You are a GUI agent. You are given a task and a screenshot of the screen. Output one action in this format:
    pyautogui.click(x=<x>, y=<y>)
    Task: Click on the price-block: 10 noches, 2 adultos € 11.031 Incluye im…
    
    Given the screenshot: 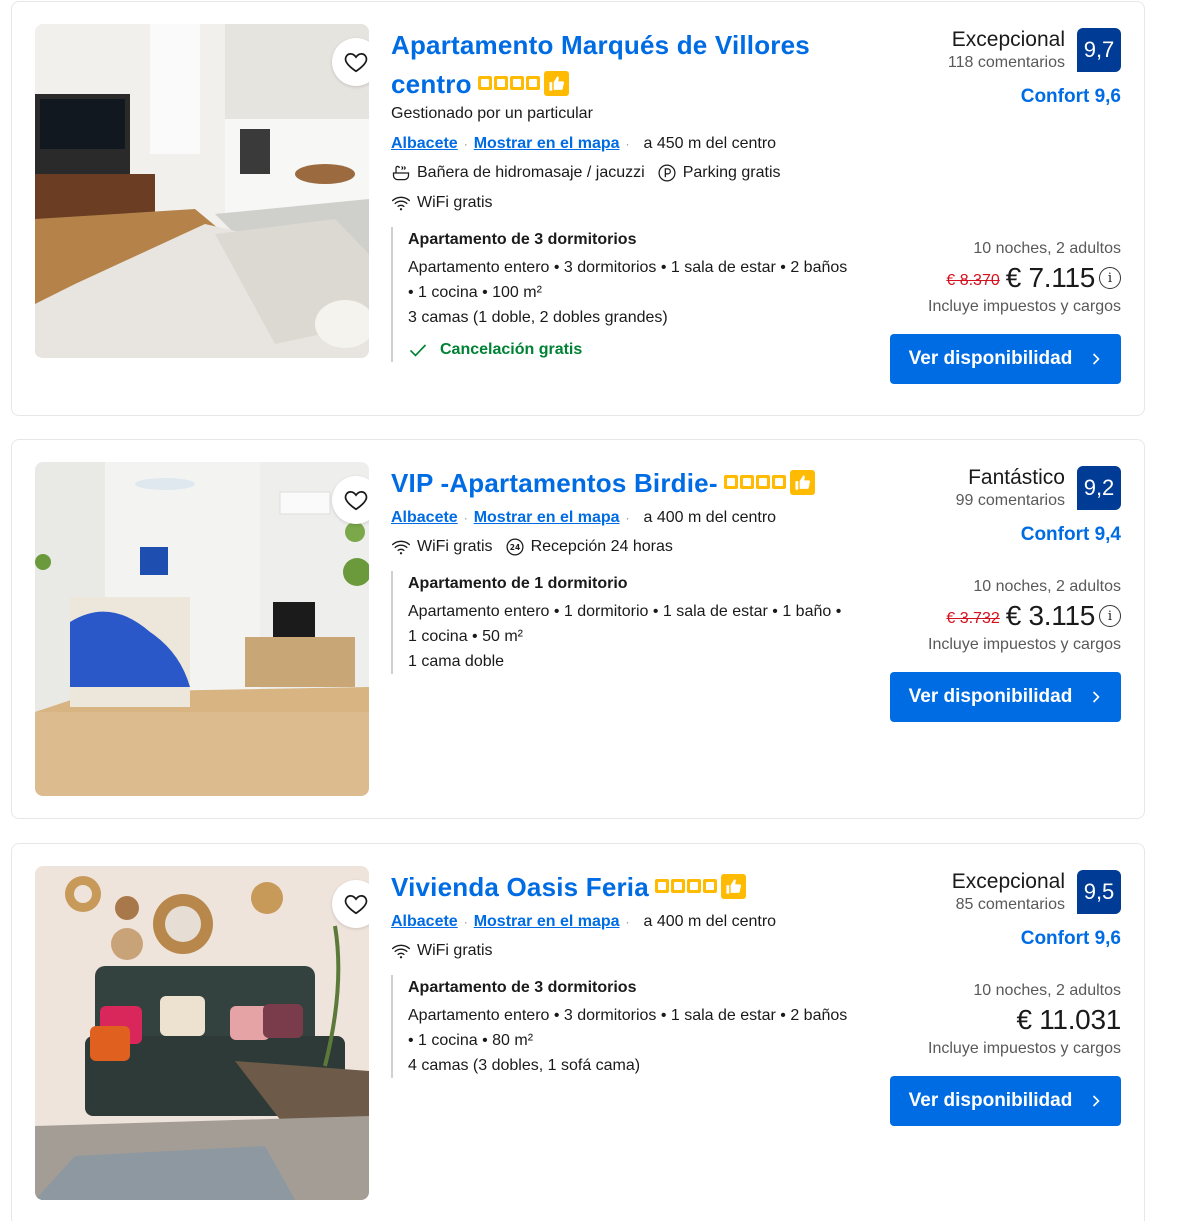 What is the action you would take?
    pyautogui.click(x=971, y=1054)
    